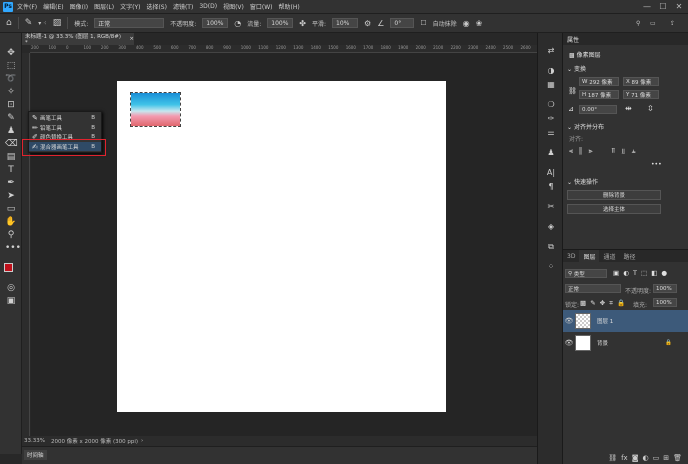  What do you see at coordinates (551, 51) in the screenshot?
I see `history-icon: ⇄` at bounding box center [551, 51].